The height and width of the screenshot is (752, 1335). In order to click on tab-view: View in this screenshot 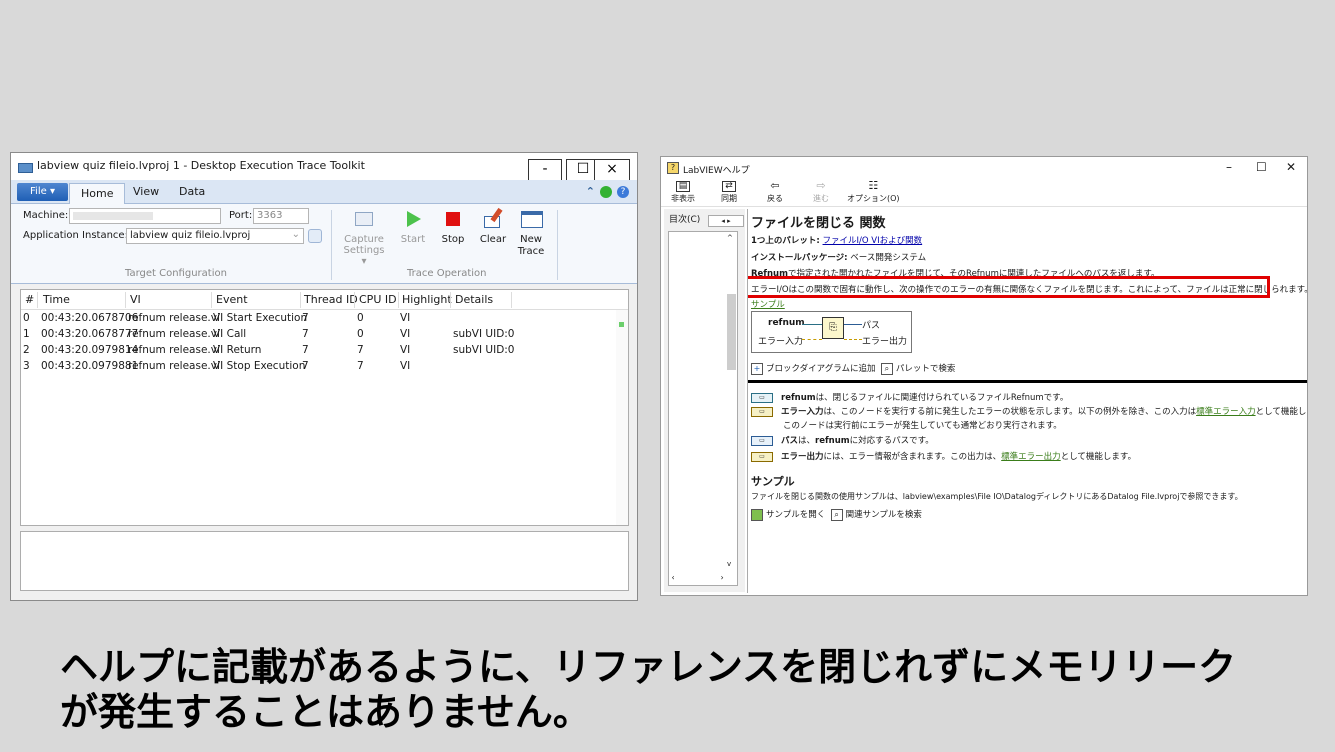, I will do `click(146, 191)`.